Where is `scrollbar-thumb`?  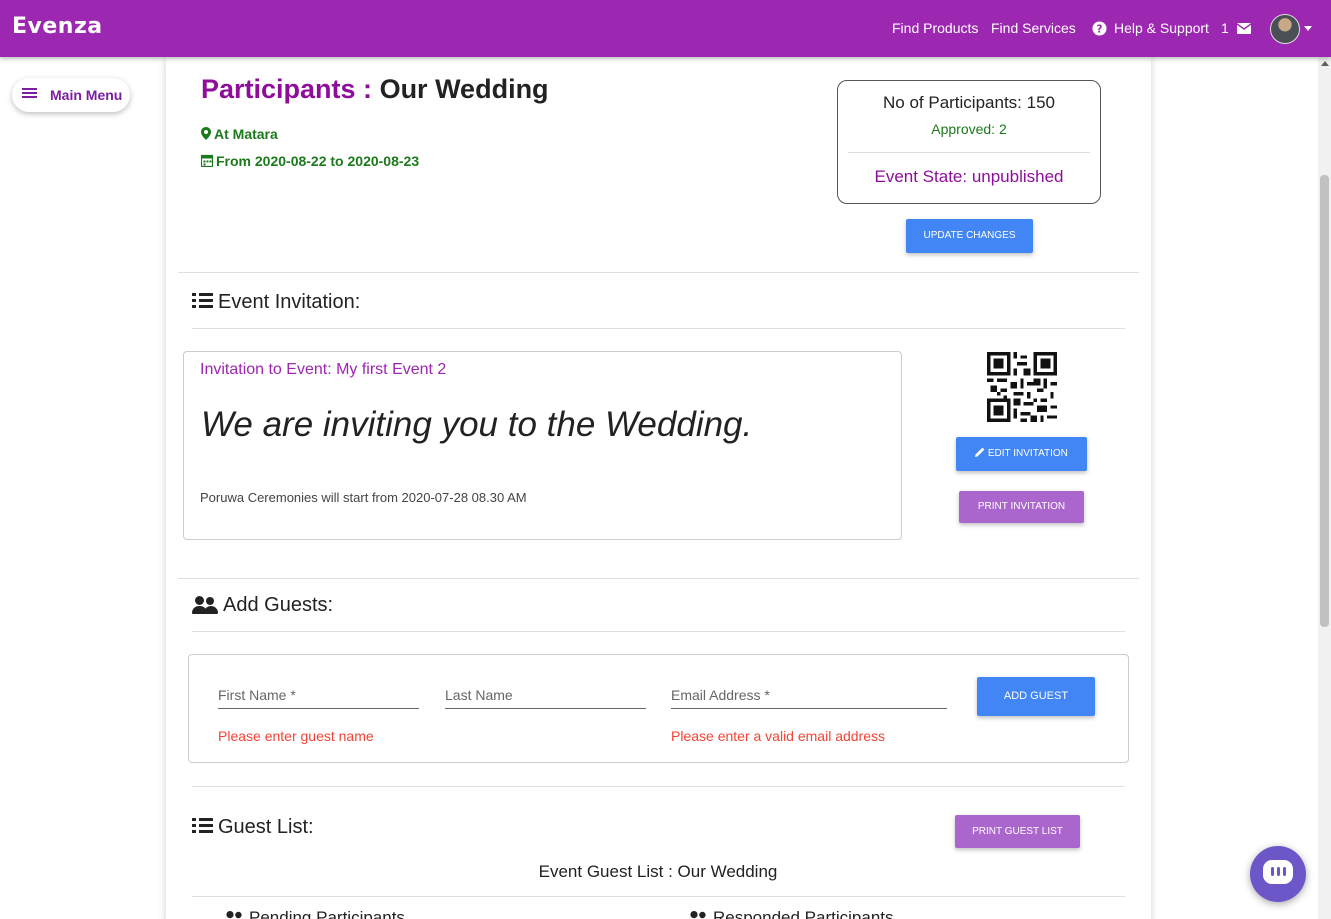
scrollbar-thumb is located at coordinates (1324, 401).